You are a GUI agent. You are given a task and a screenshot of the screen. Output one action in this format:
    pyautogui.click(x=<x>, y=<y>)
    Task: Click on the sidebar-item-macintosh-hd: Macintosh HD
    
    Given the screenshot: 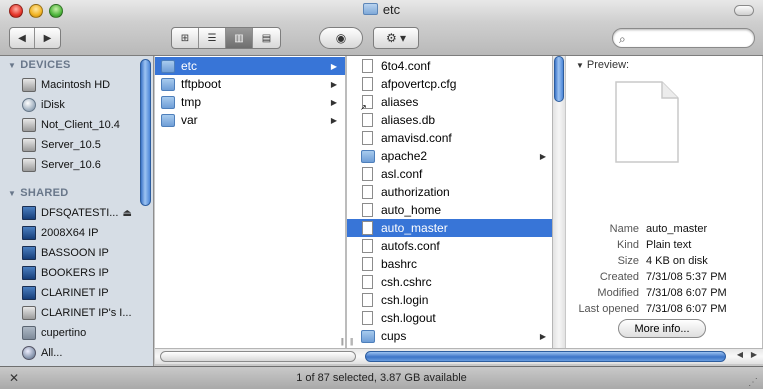 What is the action you would take?
    pyautogui.click(x=76, y=85)
    